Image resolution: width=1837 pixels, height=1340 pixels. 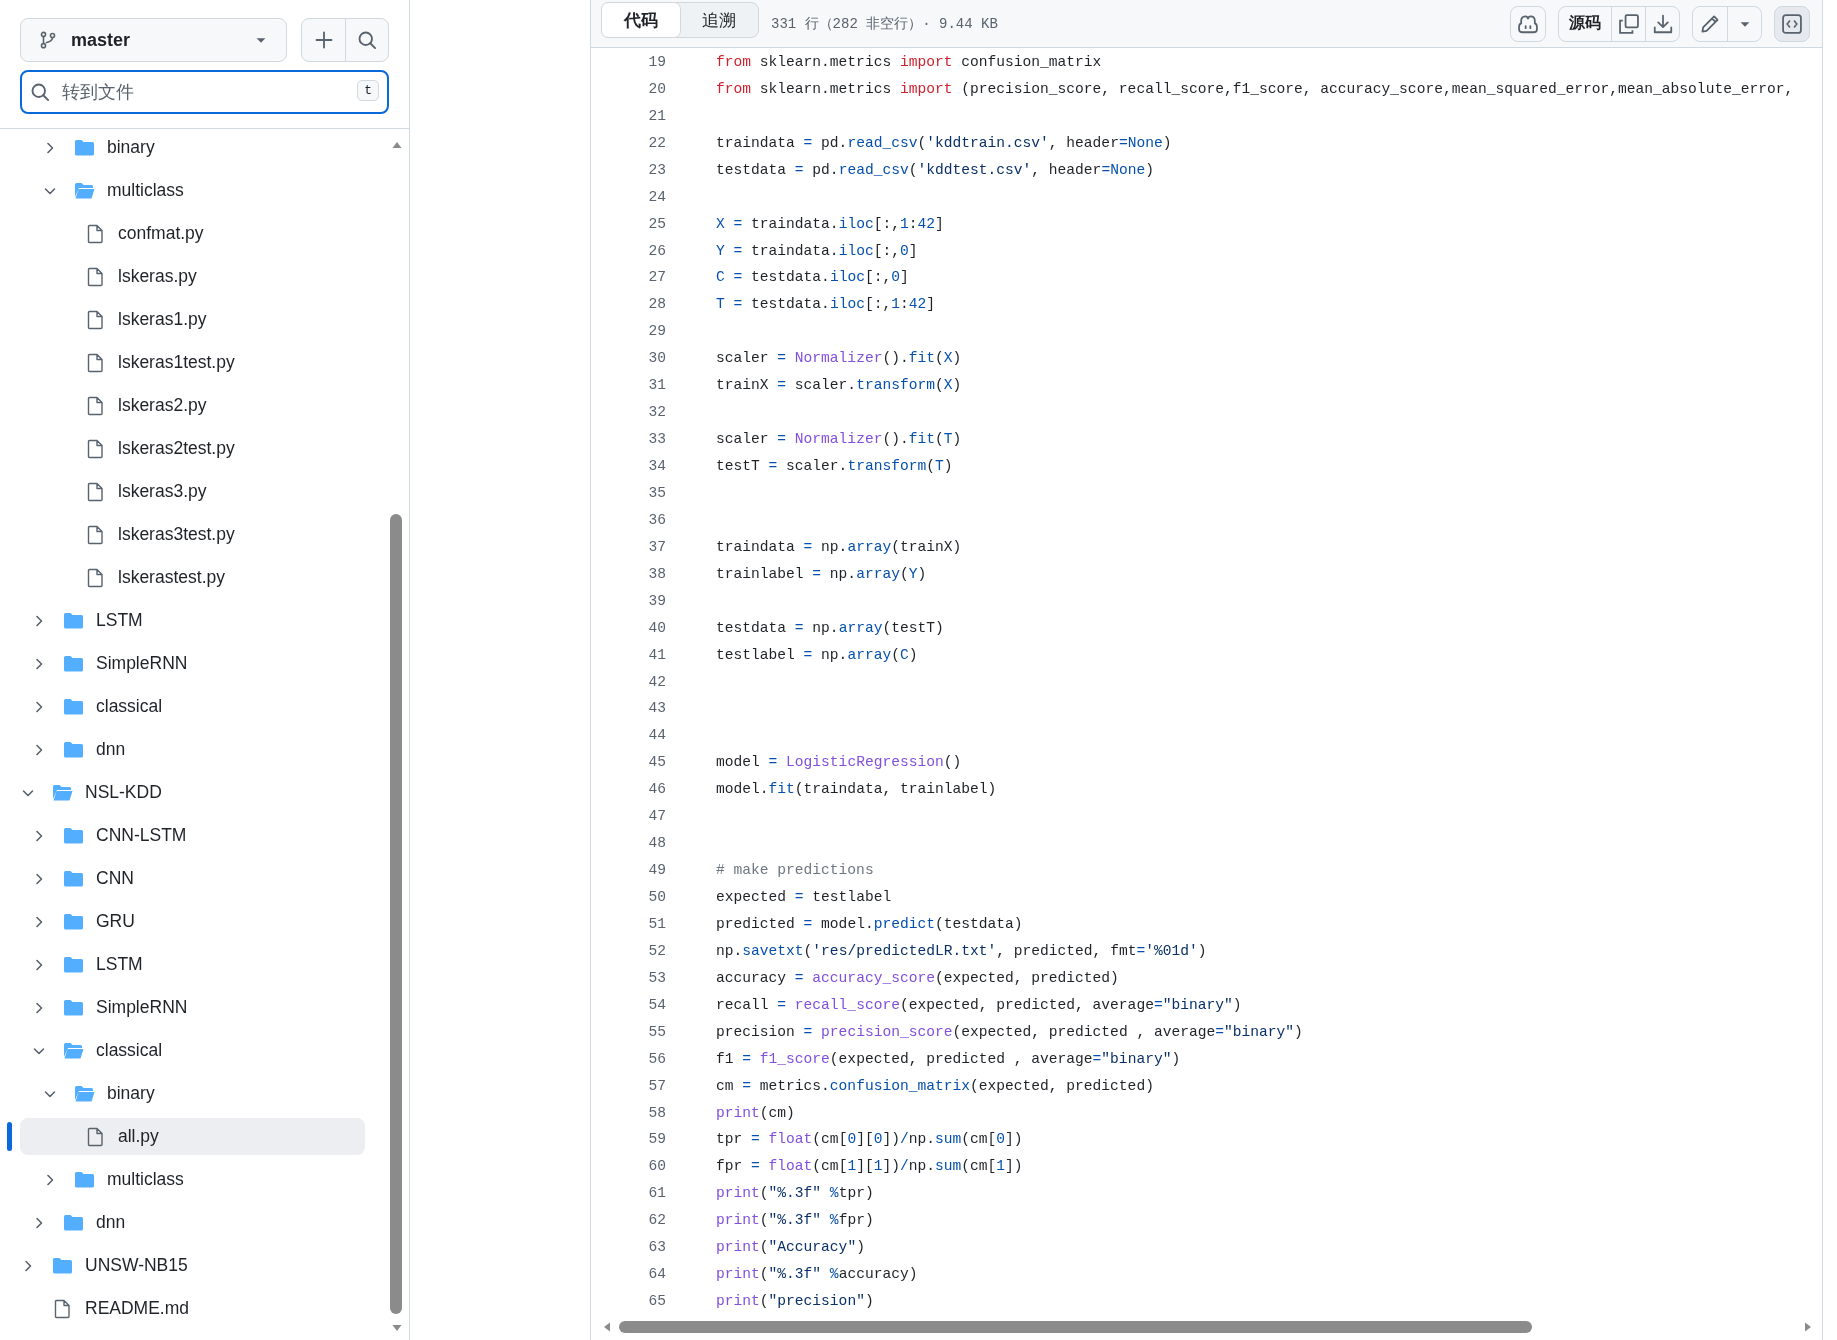 I want to click on line-number: 54, so click(x=656, y=1004).